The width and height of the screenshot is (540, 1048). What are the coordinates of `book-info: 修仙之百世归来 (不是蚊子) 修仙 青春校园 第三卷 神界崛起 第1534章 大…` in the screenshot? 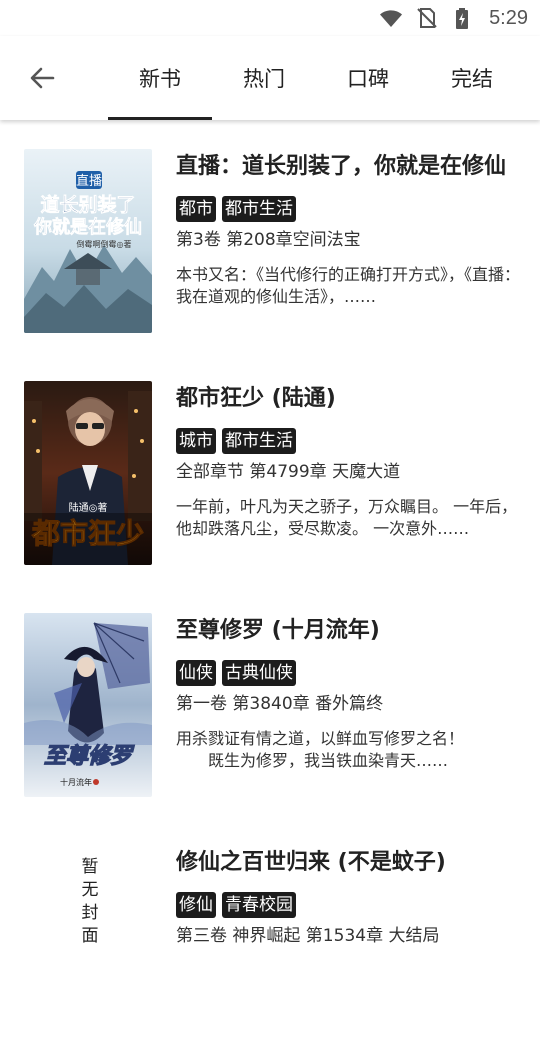 It's located at (348, 925).